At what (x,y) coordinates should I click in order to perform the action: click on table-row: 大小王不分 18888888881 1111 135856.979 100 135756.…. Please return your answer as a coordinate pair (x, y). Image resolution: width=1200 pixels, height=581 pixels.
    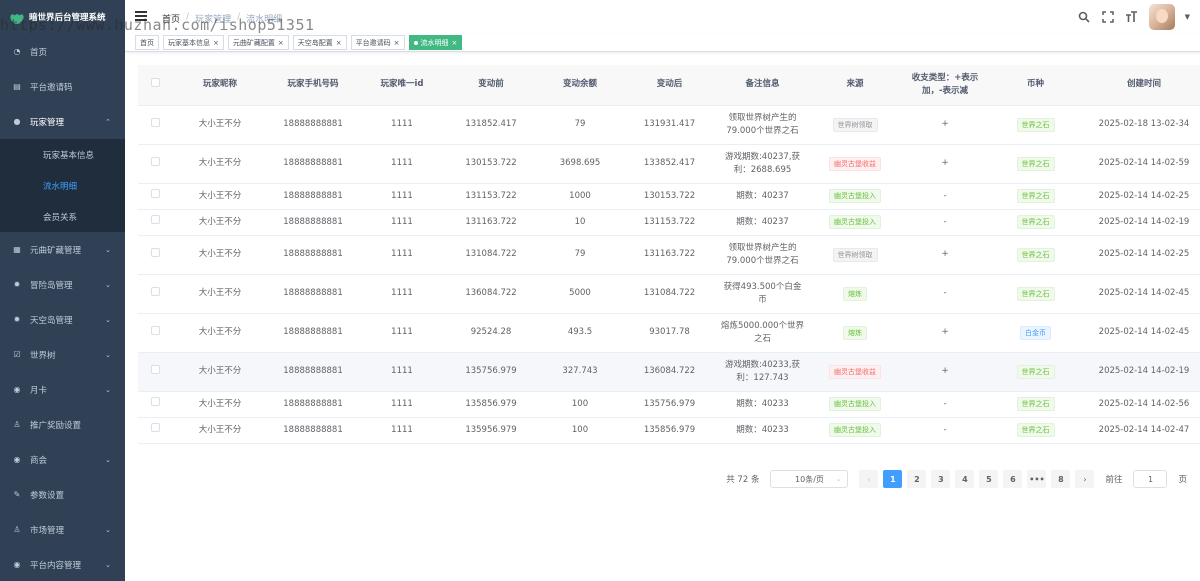
    Looking at the image, I should click on (669, 404).